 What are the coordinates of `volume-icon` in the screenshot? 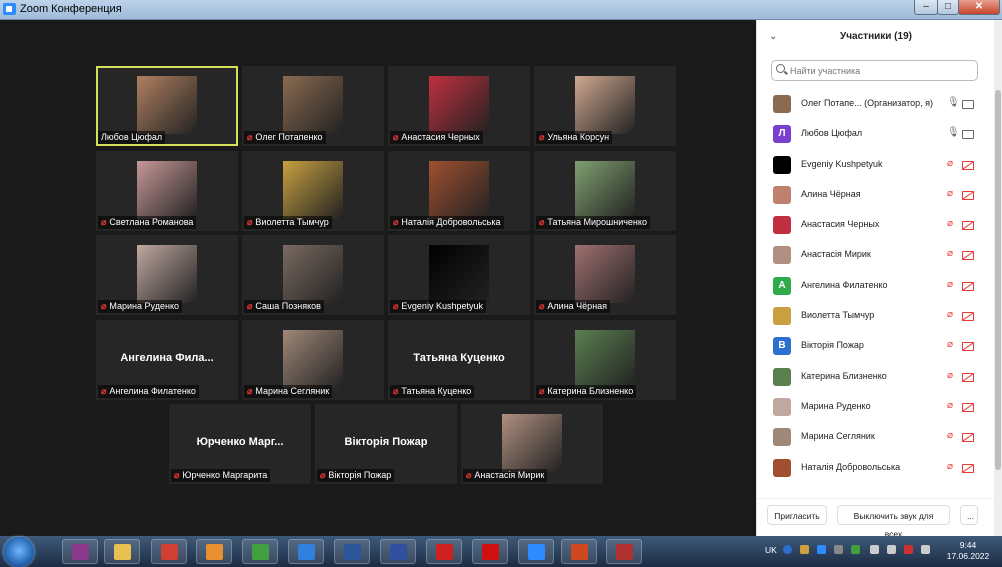 It's located at (925, 549).